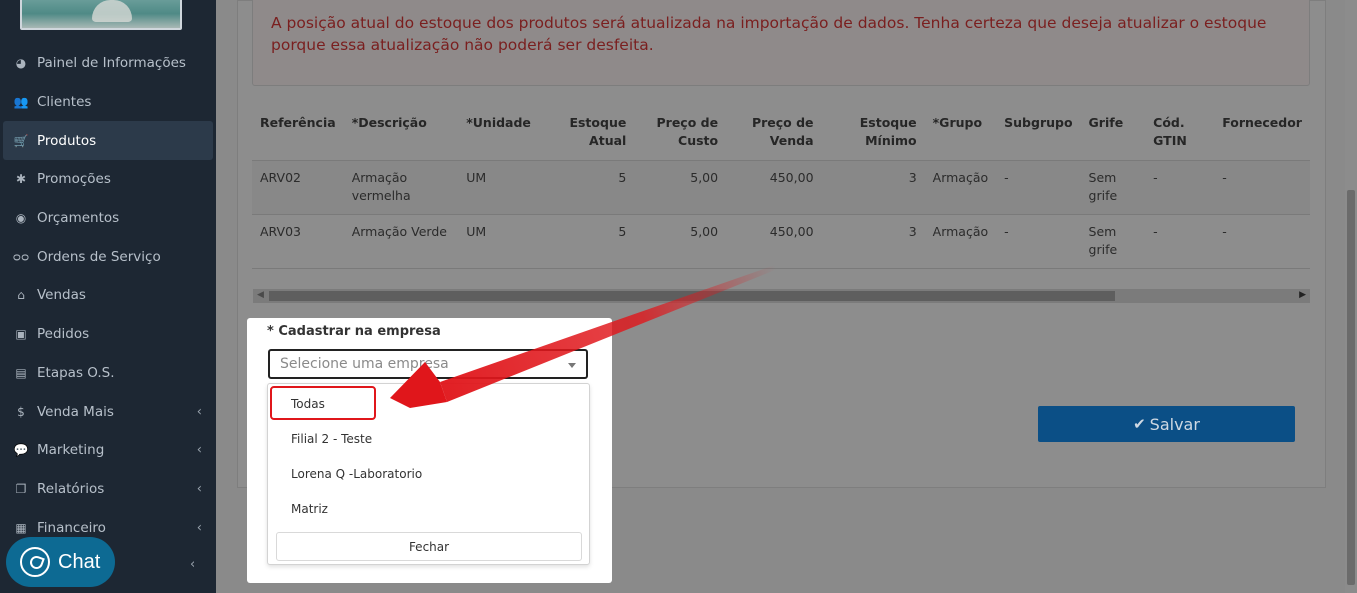  Describe the element at coordinates (1302, 295) in the screenshot. I see `scroll-right-icon: ▶` at that location.